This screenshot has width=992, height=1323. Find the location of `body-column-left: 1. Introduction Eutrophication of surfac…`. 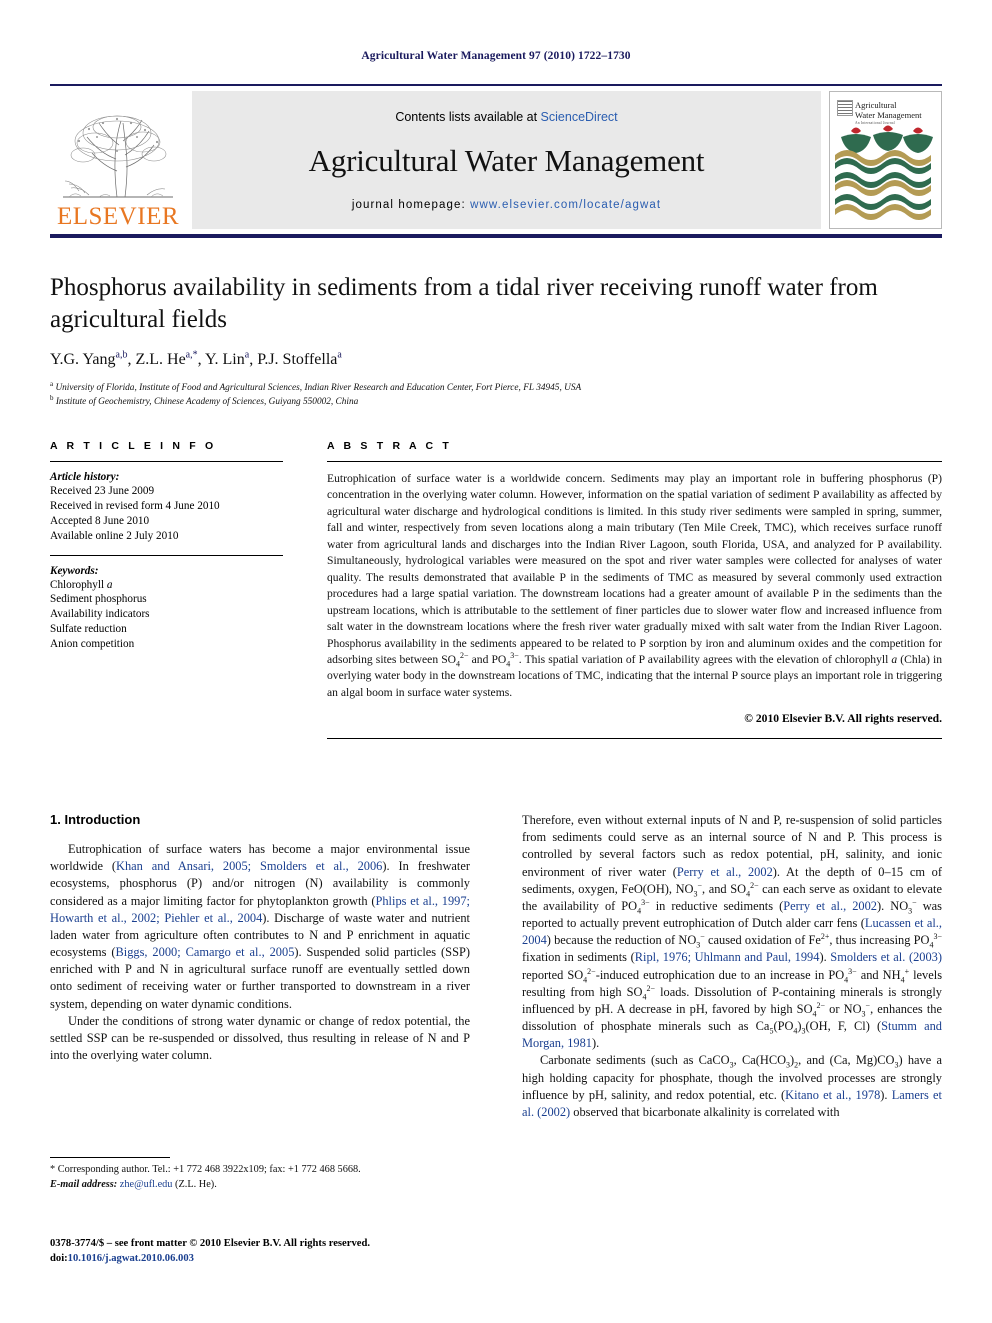

body-column-left: 1. Introduction Eutrophication of surfac… is located at coordinates (260, 966).